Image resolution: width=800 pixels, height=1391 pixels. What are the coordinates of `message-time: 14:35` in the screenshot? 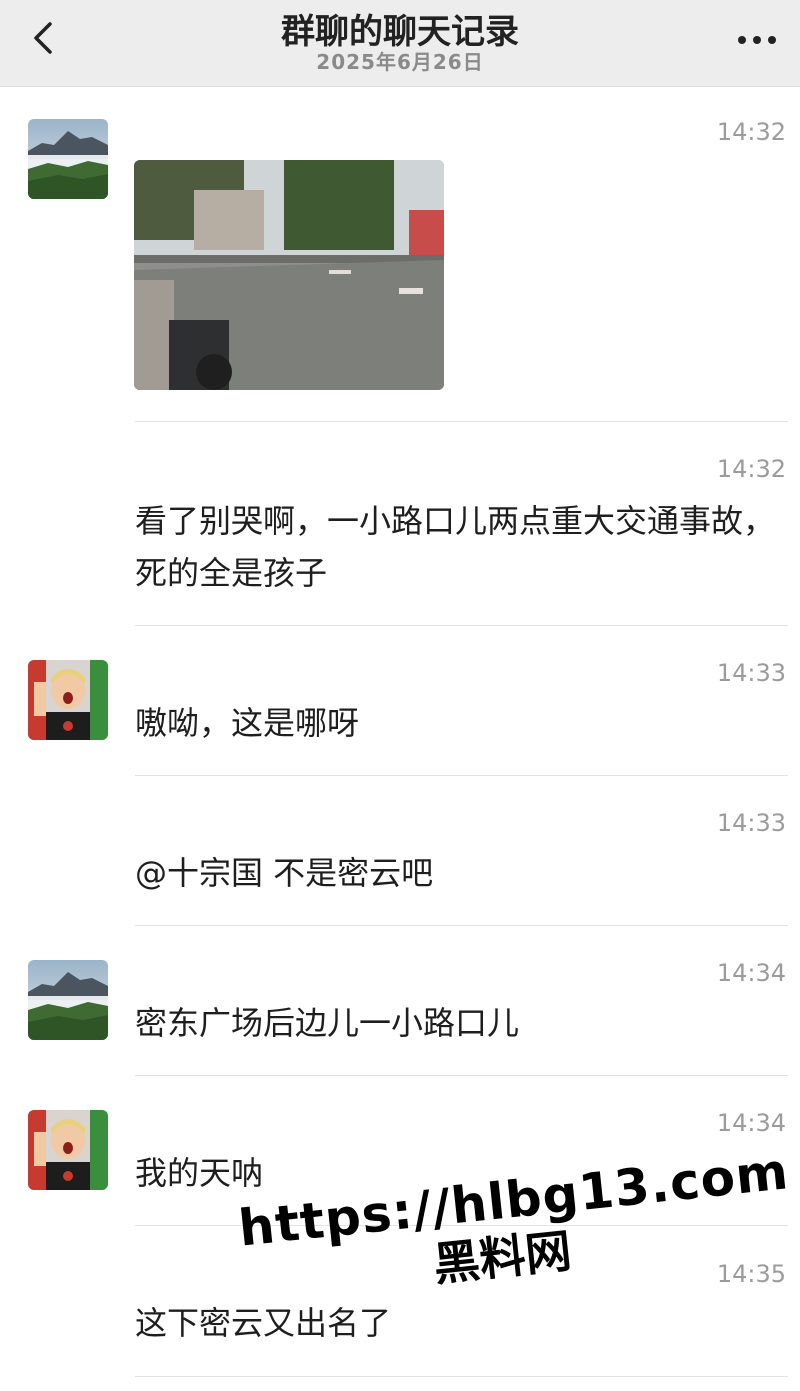 It's located at (751, 1274).